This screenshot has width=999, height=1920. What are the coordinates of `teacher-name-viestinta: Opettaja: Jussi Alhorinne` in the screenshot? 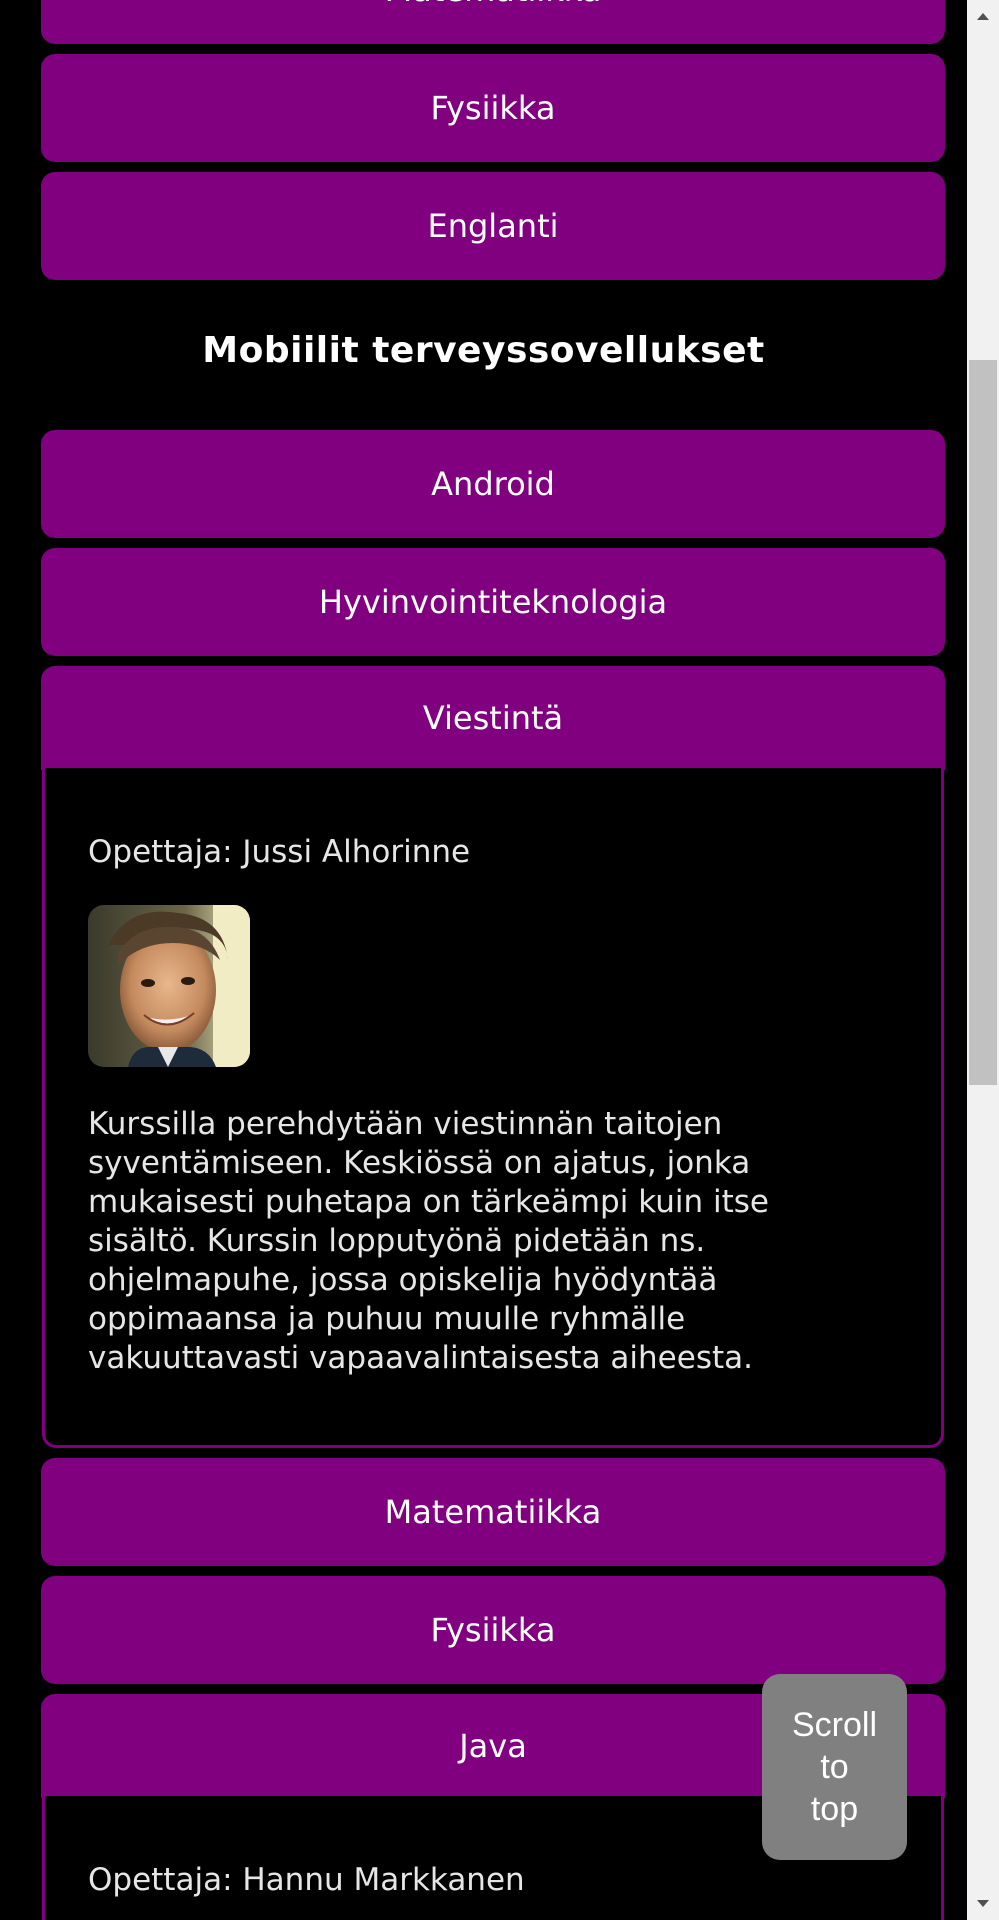 It's located at (279, 852).